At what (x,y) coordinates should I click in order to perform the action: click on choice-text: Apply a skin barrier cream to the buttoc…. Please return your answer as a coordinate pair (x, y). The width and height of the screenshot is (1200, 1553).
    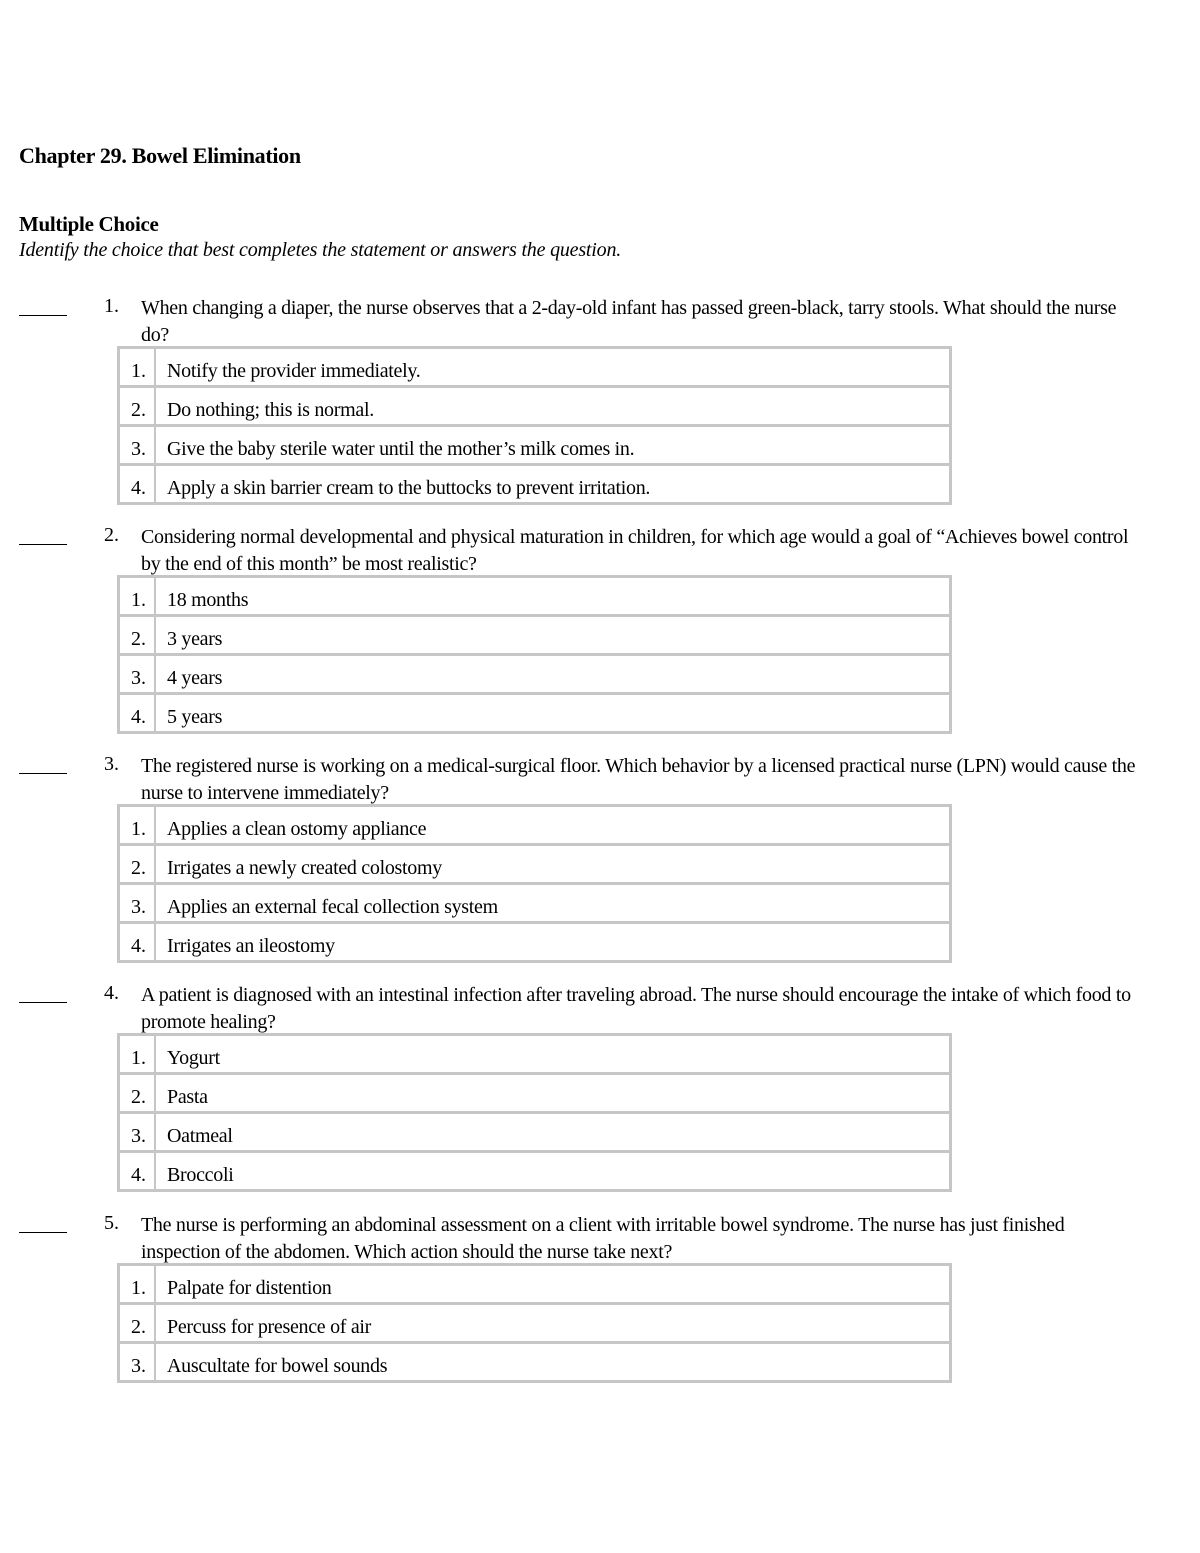
    Looking at the image, I should click on (409, 488).